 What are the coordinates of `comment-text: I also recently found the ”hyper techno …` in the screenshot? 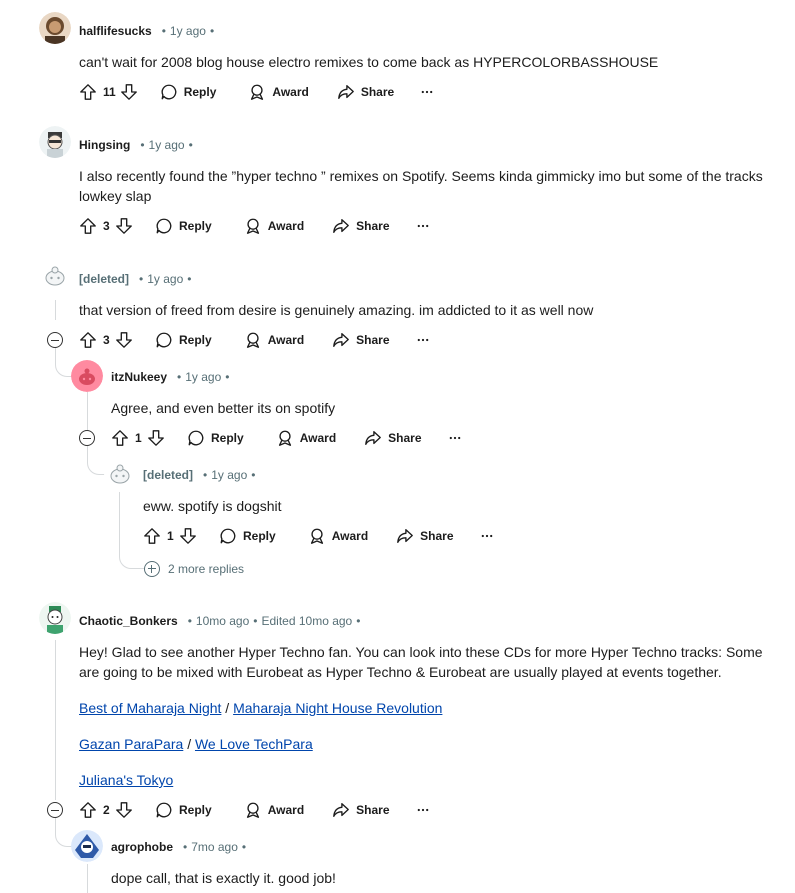 It's located at (421, 186).